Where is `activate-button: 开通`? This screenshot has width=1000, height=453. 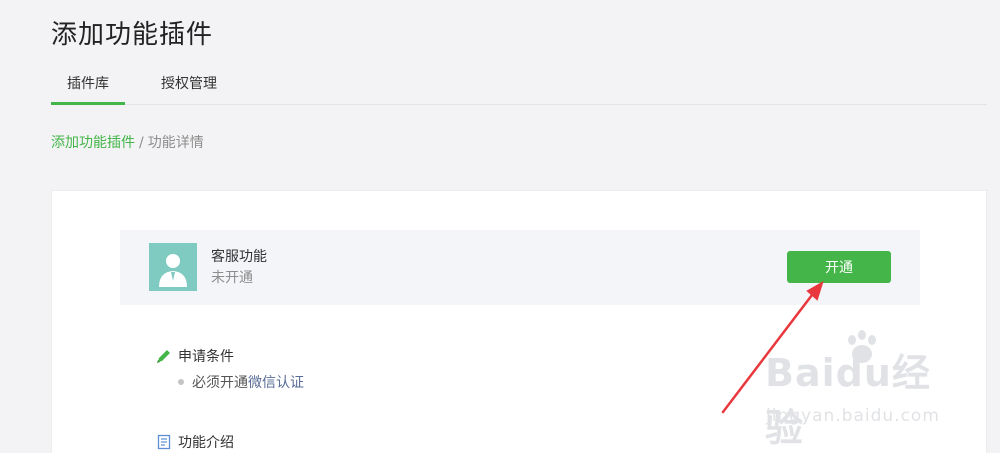
activate-button: 开通 is located at coordinates (839, 267).